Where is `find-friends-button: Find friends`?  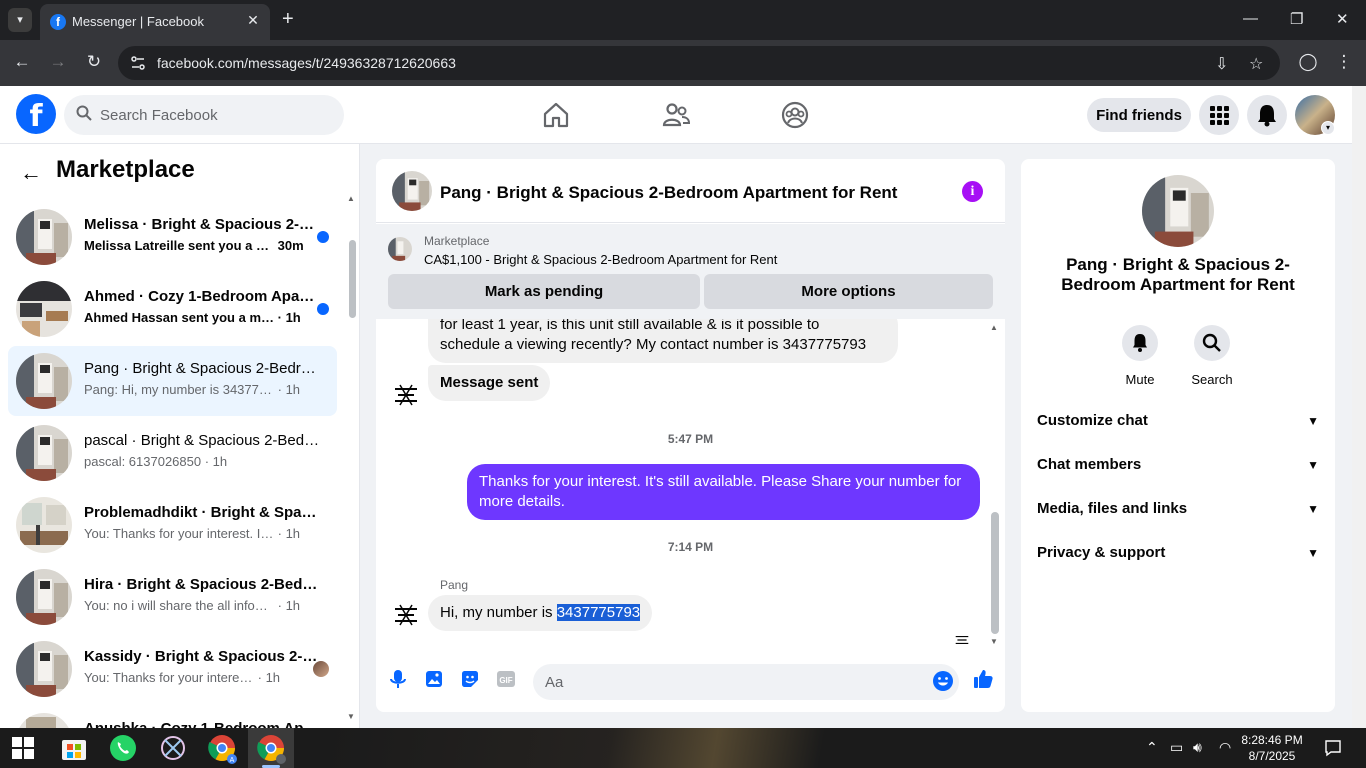
find-friends-button: Find friends is located at coordinates (1139, 115).